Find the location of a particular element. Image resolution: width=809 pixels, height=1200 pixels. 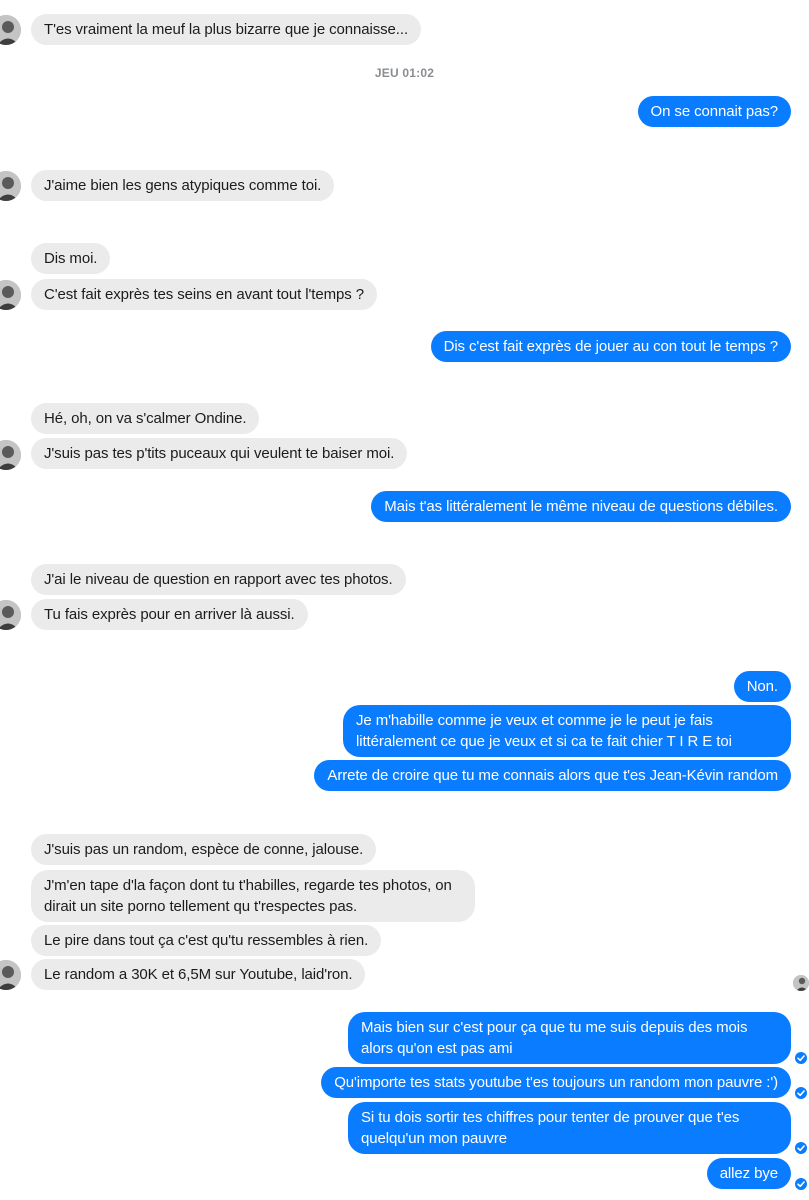

message-bubble-incoming: Dis moi. is located at coordinates (71, 258).